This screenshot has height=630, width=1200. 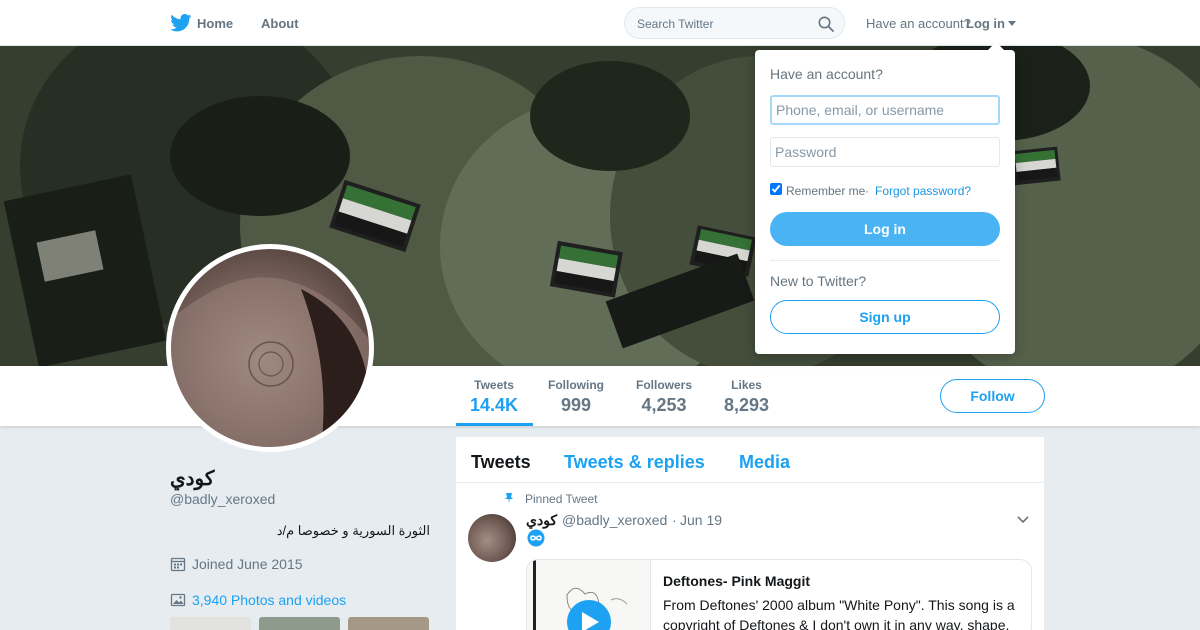 What do you see at coordinates (247, 564) in the screenshot?
I see `joined-text: Joined June 2015` at bounding box center [247, 564].